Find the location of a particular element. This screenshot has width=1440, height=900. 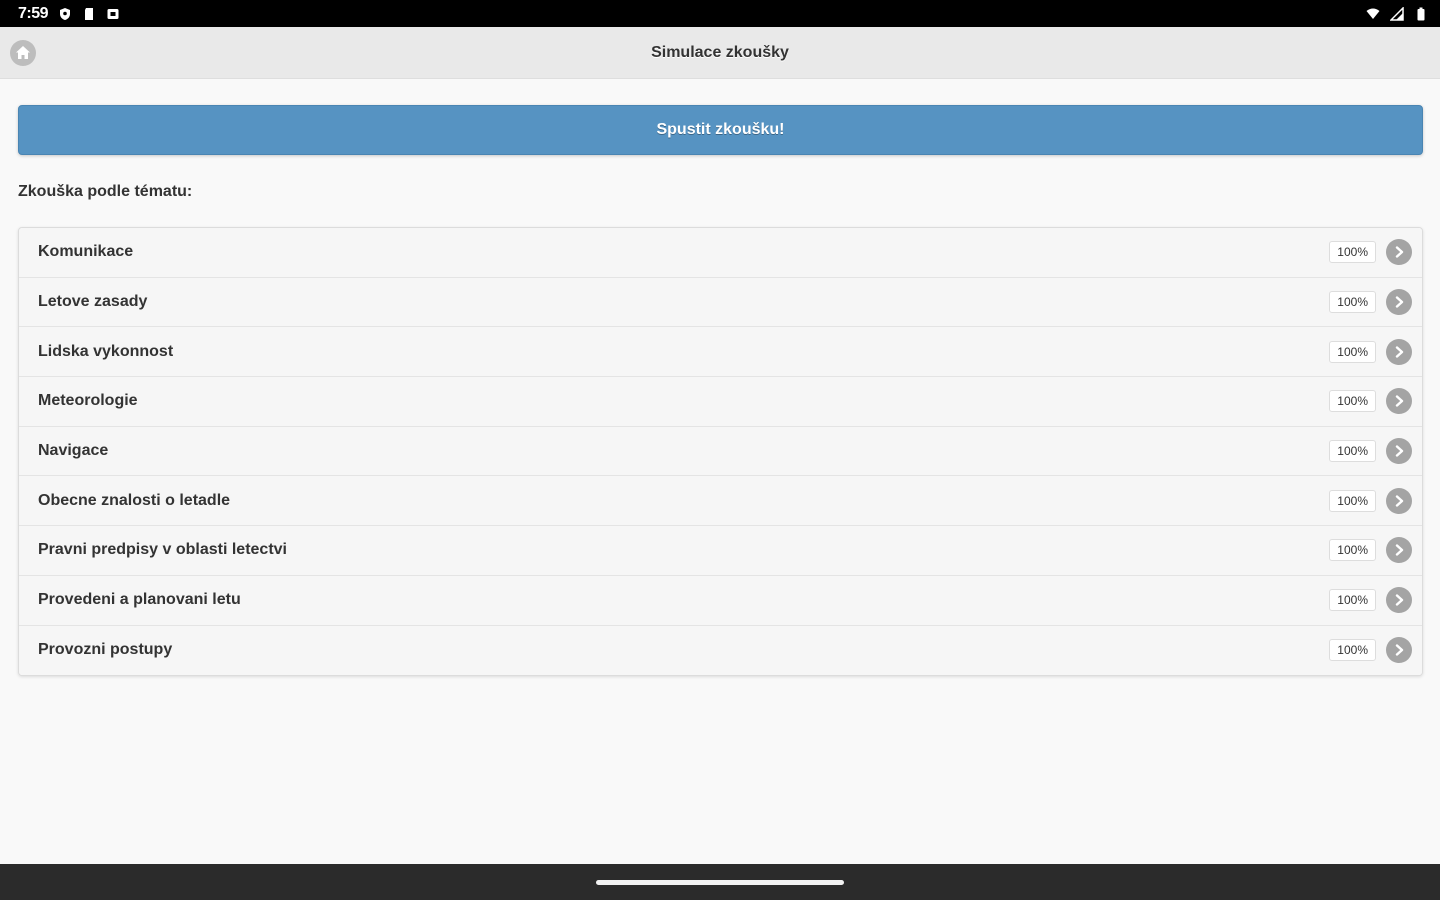

topic-item-provedeni-planovani: Provedeni a planovani letu 100% is located at coordinates (720, 600).